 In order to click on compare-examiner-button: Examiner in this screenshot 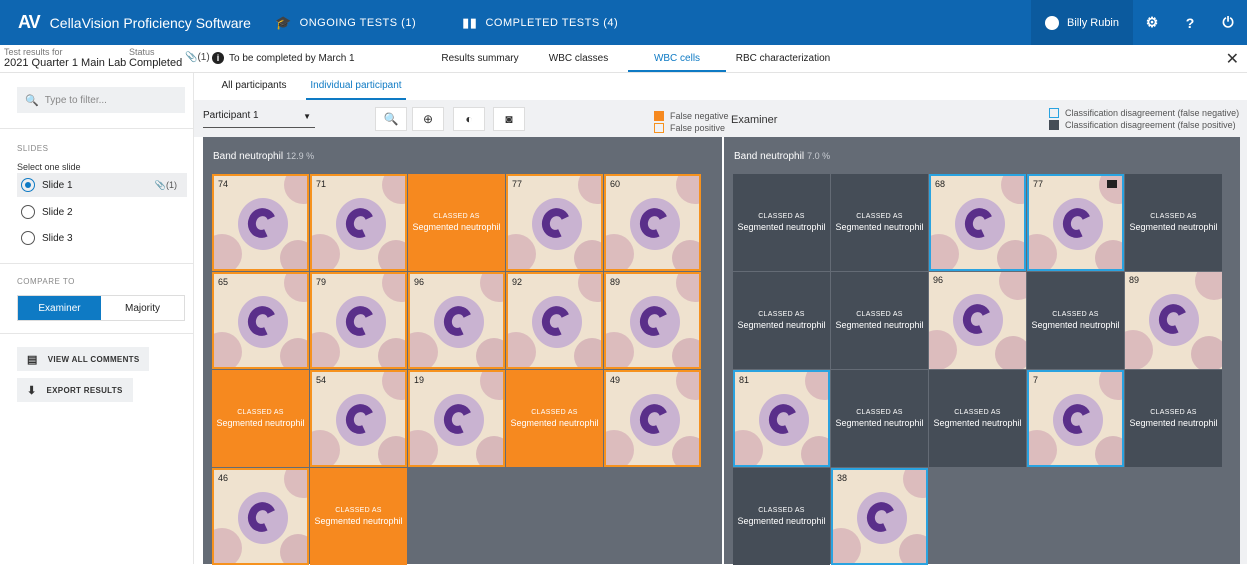, I will do `click(59, 308)`.